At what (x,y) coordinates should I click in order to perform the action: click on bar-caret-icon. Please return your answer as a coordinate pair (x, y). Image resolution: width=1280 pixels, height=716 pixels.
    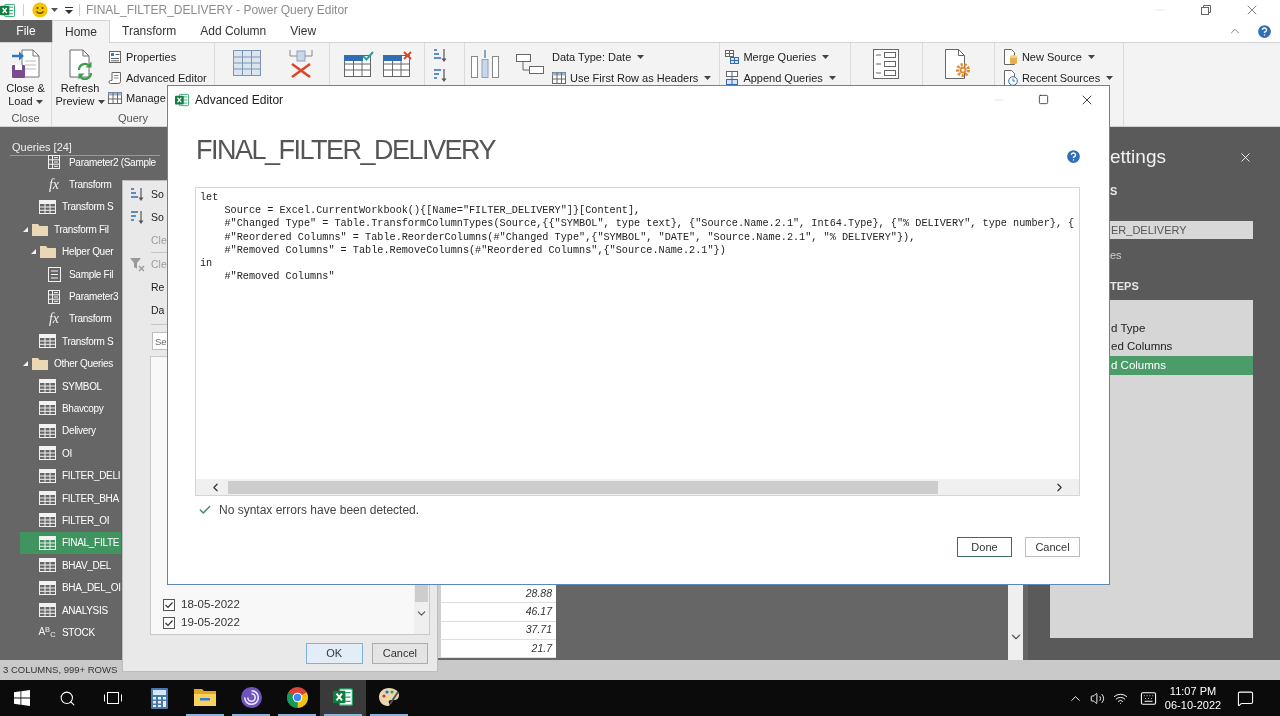
    Looking at the image, I should click on (69, 10).